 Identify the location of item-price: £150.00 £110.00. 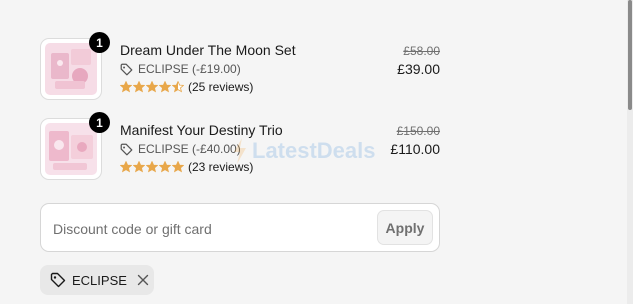
(415, 140).